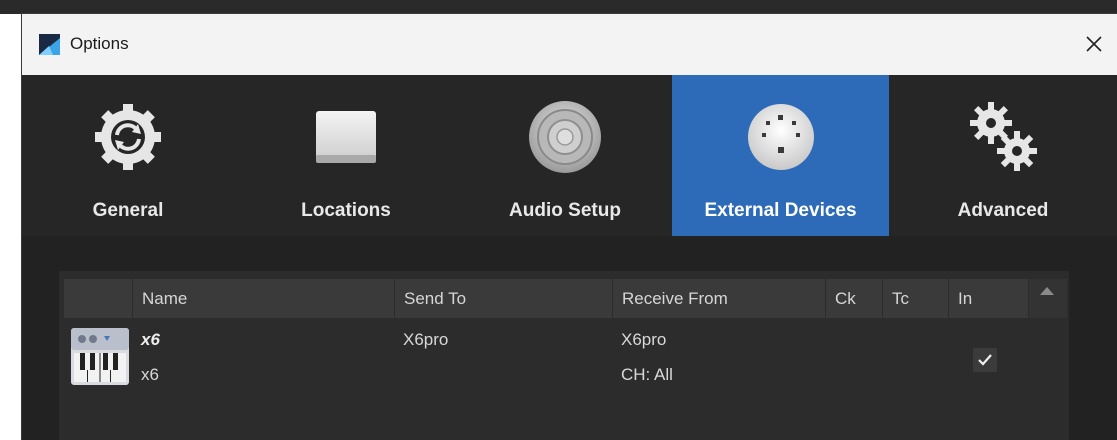 This screenshot has width=1117, height=440. I want to click on checkmark-icon, so click(985, 360).